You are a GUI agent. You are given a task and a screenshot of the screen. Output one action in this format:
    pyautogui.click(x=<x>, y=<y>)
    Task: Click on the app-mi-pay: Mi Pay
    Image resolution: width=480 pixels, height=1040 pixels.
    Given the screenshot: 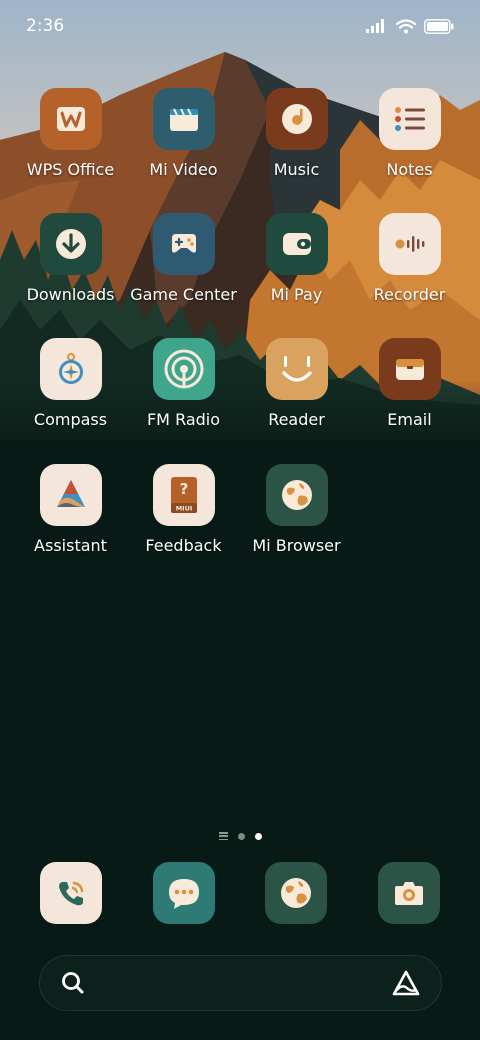 What is the action you would take?
    pyautogui.click(x=296, y=268)
    